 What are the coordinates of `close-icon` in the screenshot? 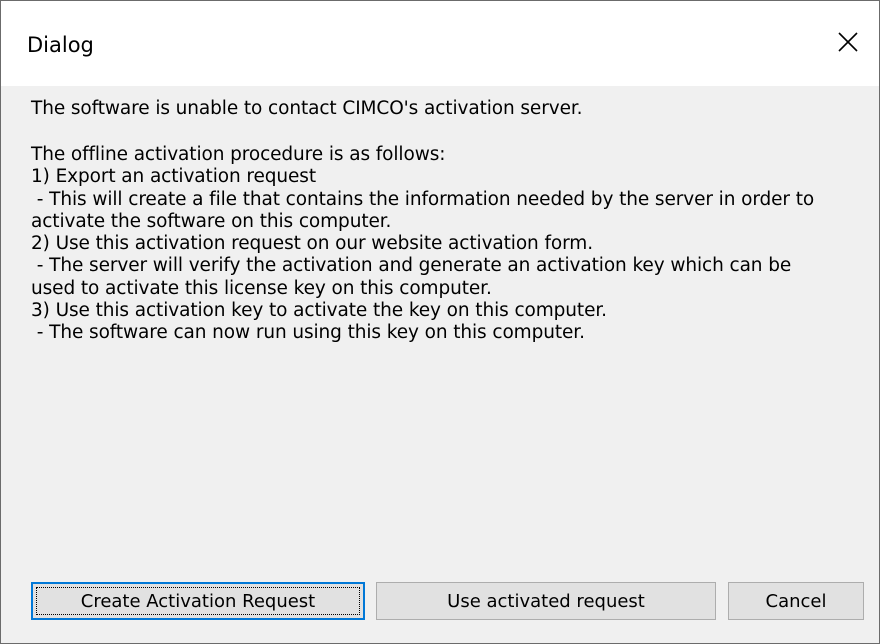 It's located at (848, 42).